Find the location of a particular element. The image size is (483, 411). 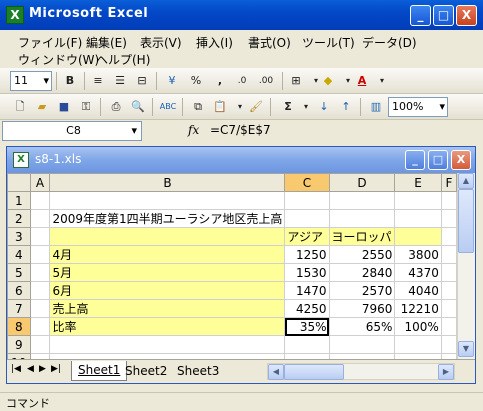

workbook-icon: X is located at coordinates (21, 160).